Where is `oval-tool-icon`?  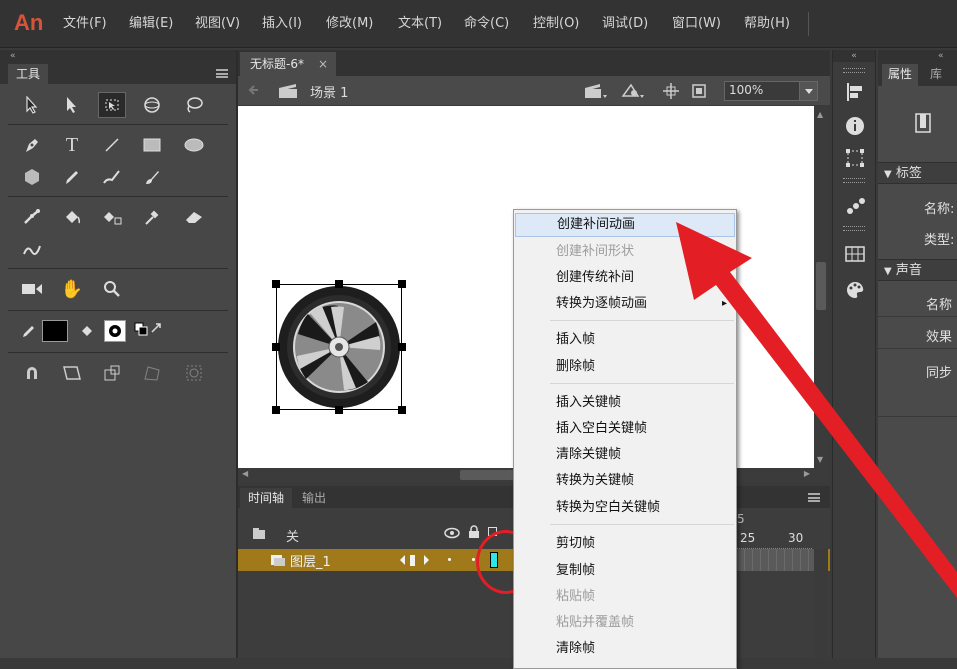
oval-tool-icon is located at coordinates (194, 145).